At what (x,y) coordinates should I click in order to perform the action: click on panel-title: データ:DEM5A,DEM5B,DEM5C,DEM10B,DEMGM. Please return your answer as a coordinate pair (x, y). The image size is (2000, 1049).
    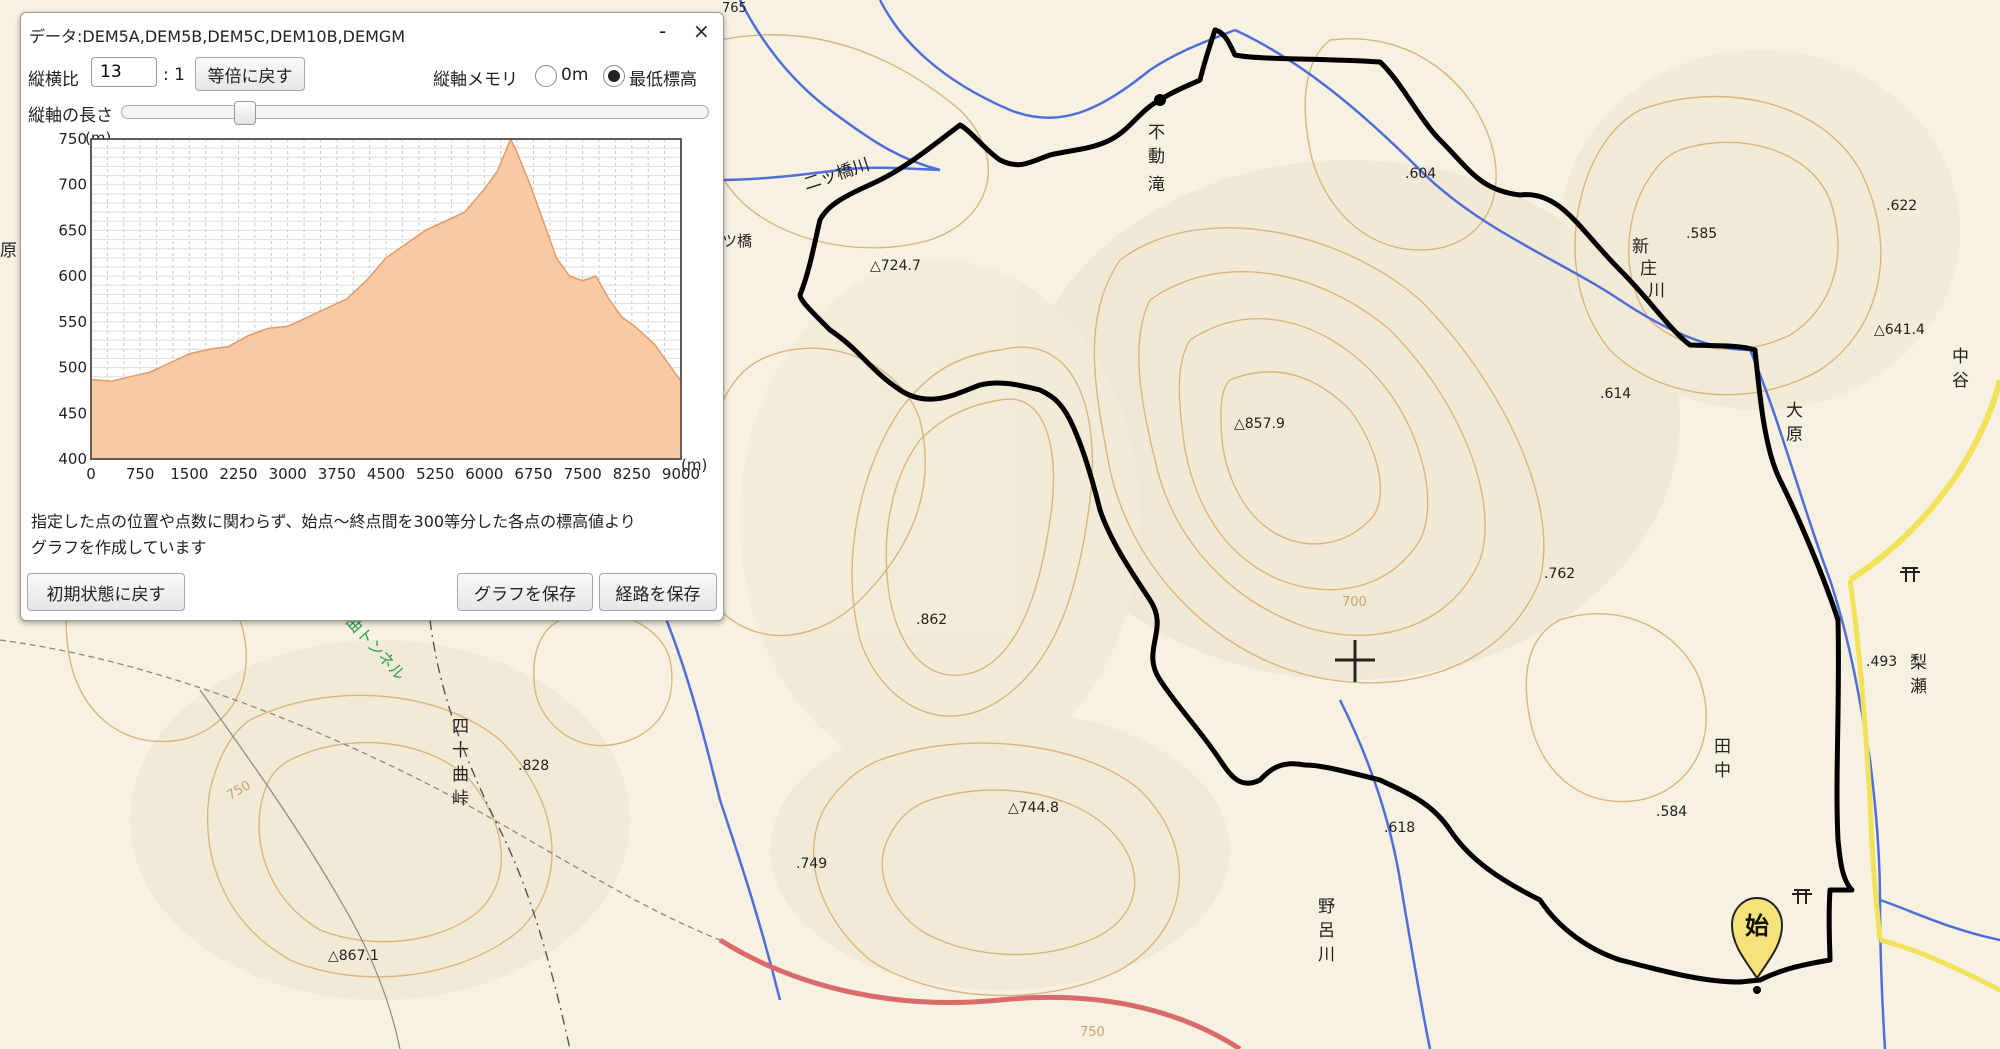
    Looking at the image, I should click on (217, 36).